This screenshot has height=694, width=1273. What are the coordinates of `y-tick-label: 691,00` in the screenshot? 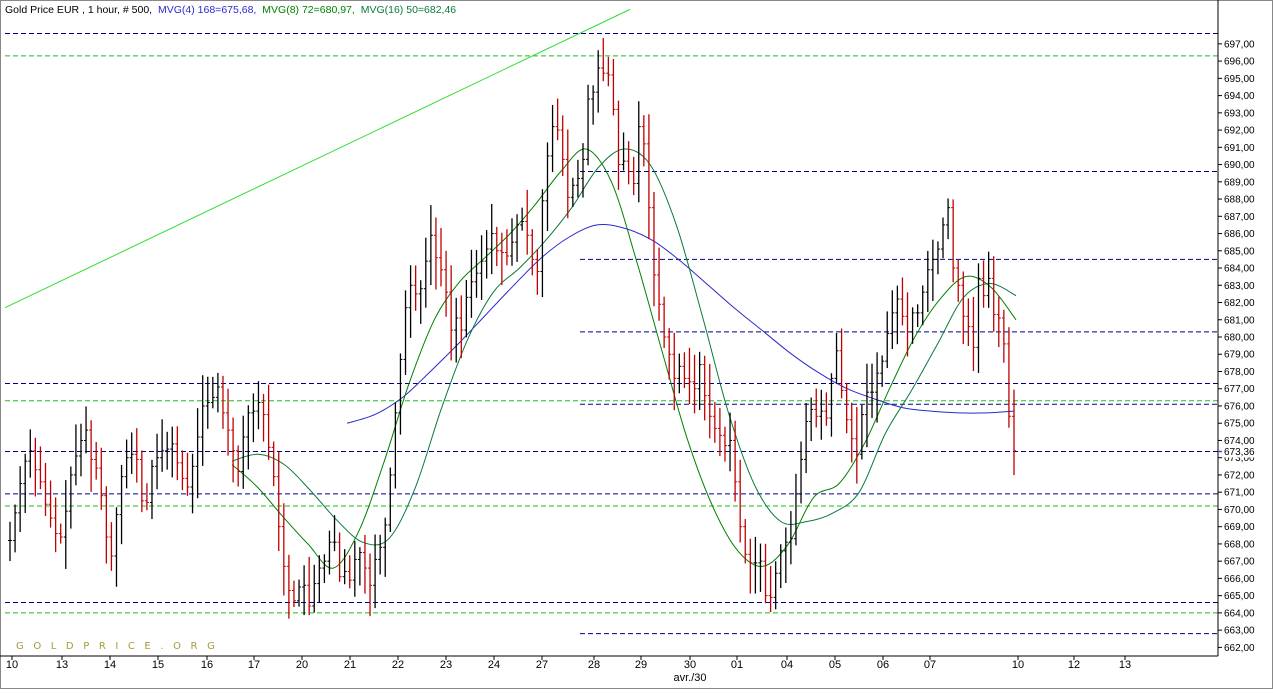 It's located at (1239, 148).